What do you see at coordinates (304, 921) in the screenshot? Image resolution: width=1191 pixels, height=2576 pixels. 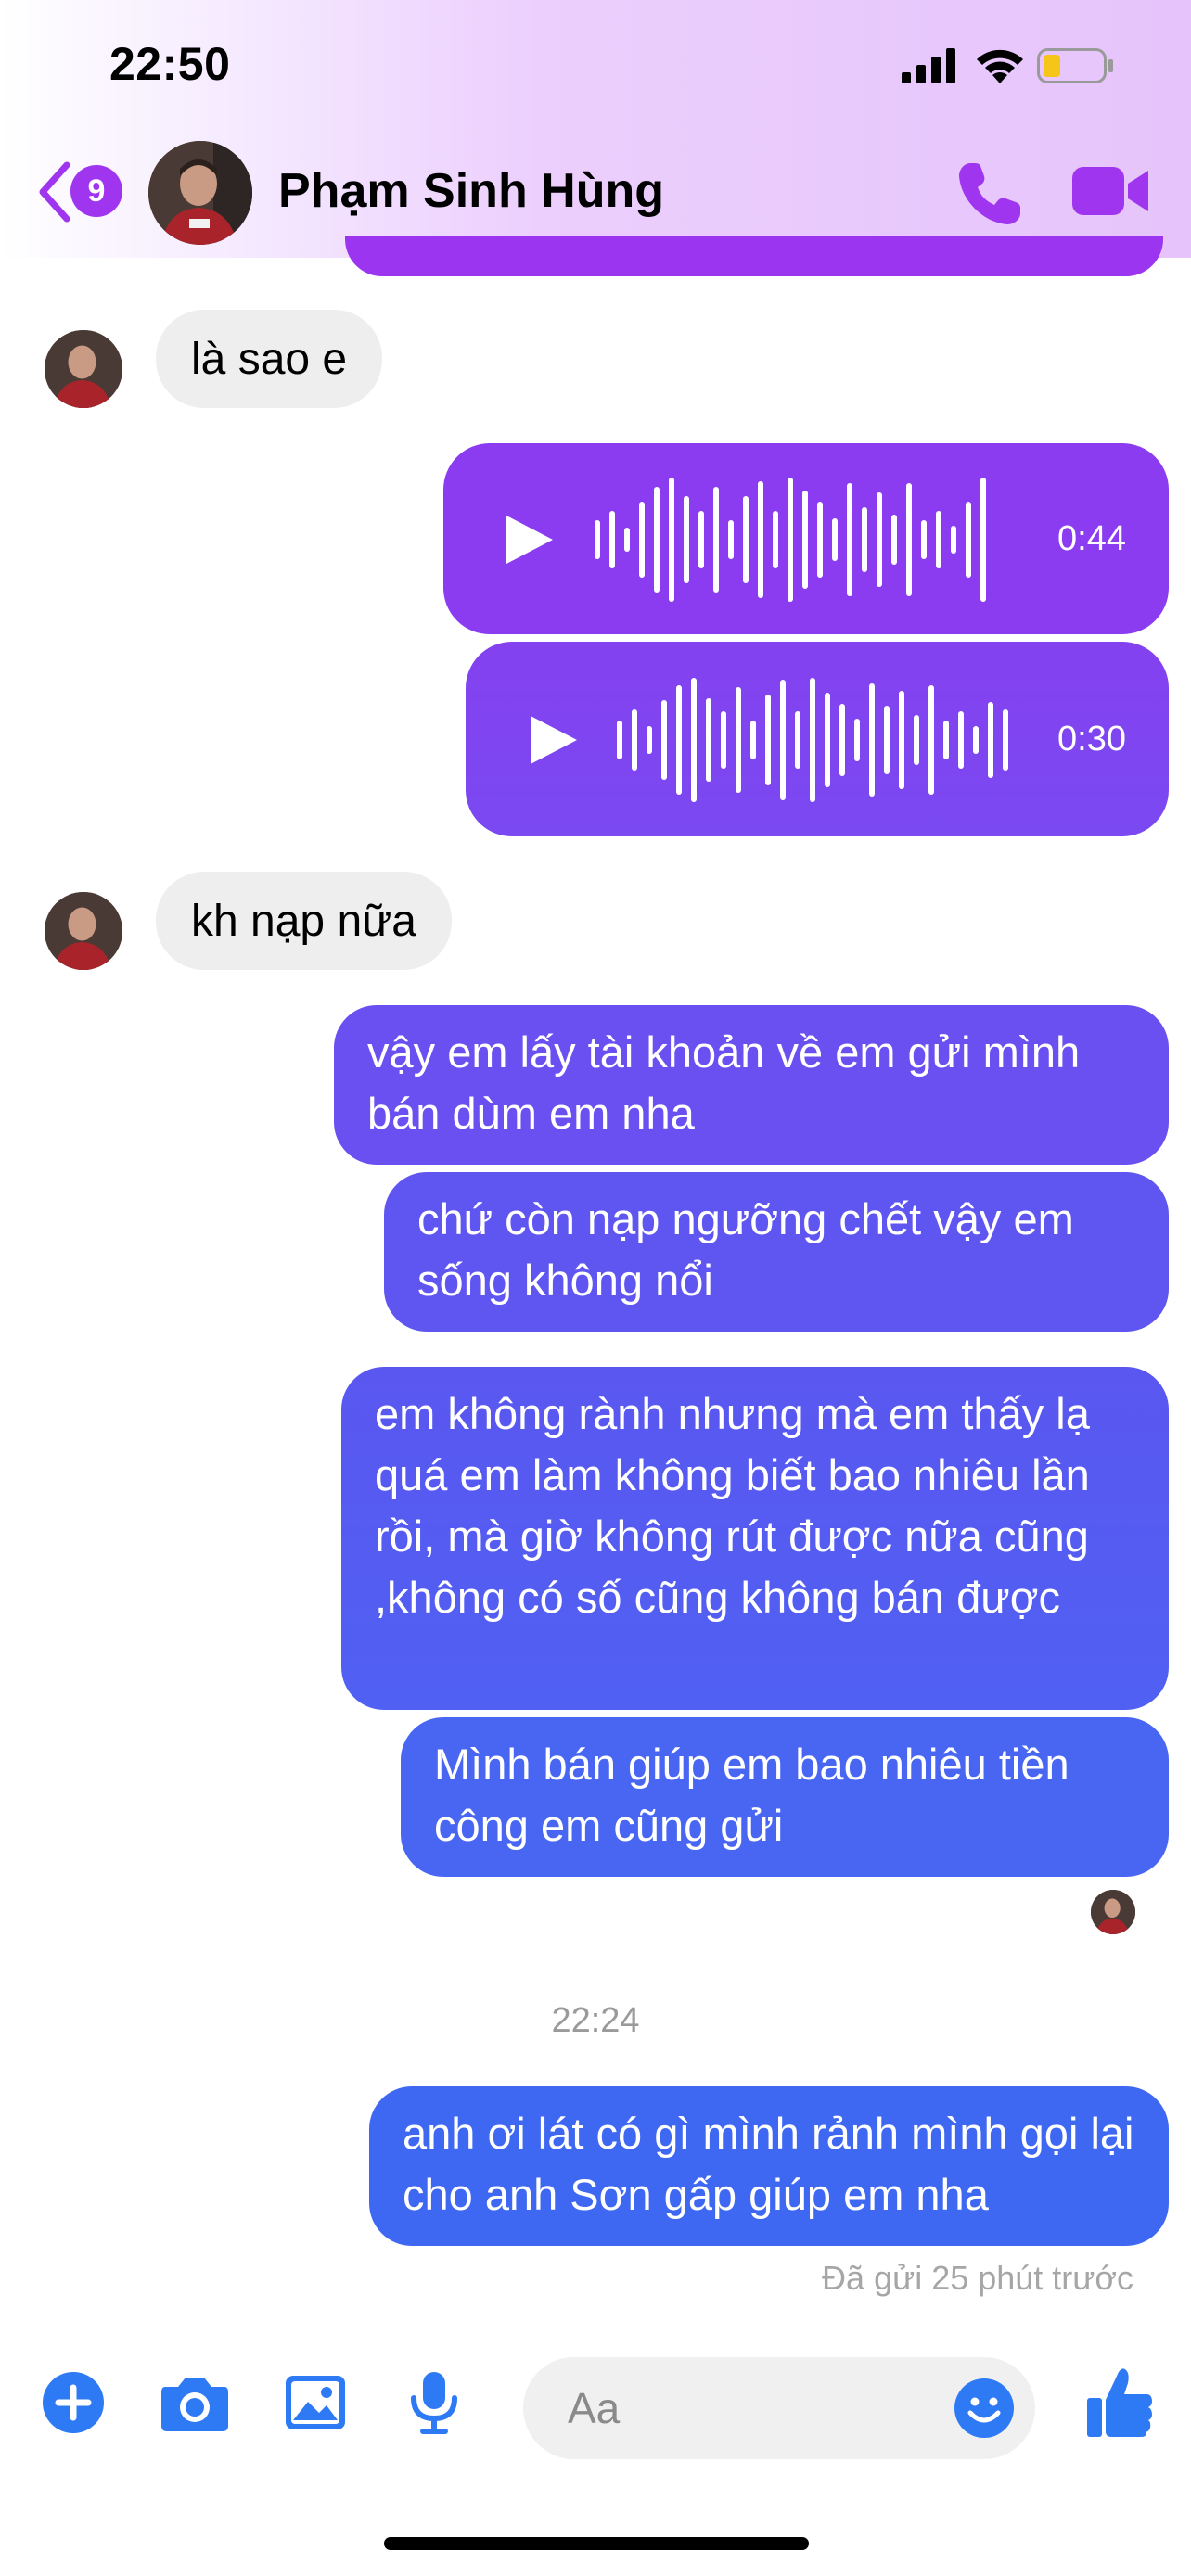 I see `incoming-message: kh nạp nữa` at bounding box center [304, 921].